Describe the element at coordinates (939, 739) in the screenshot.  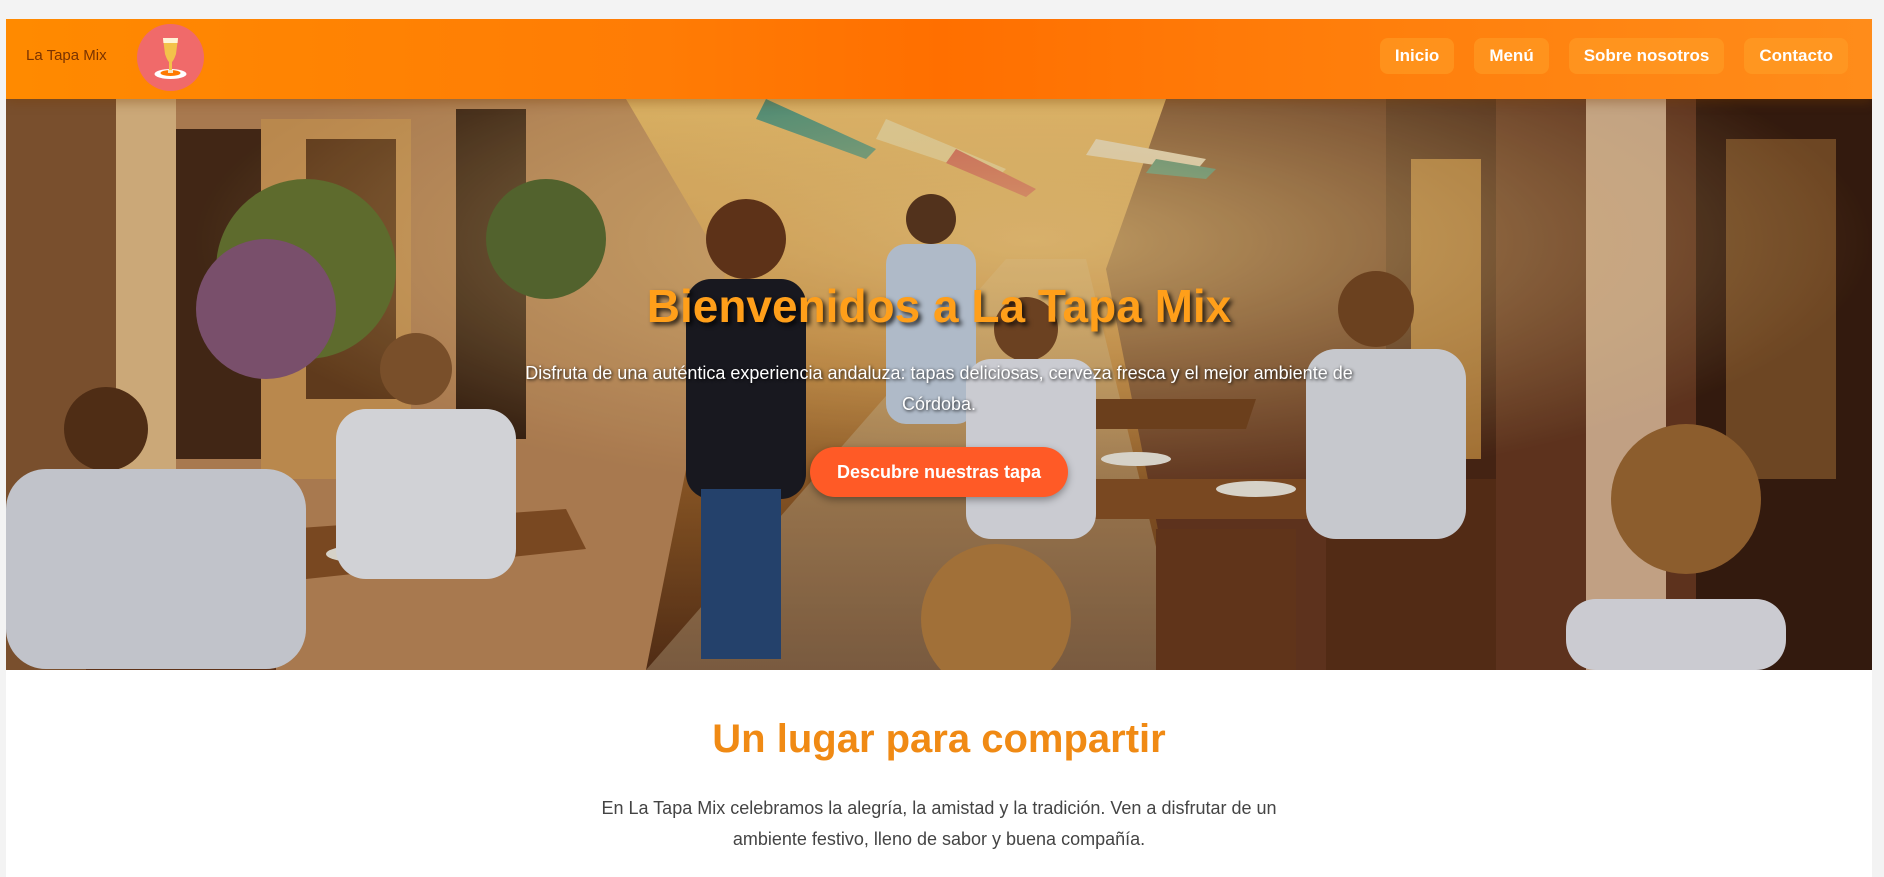
I see `intro-title: Un lugar para compartir` at that location.